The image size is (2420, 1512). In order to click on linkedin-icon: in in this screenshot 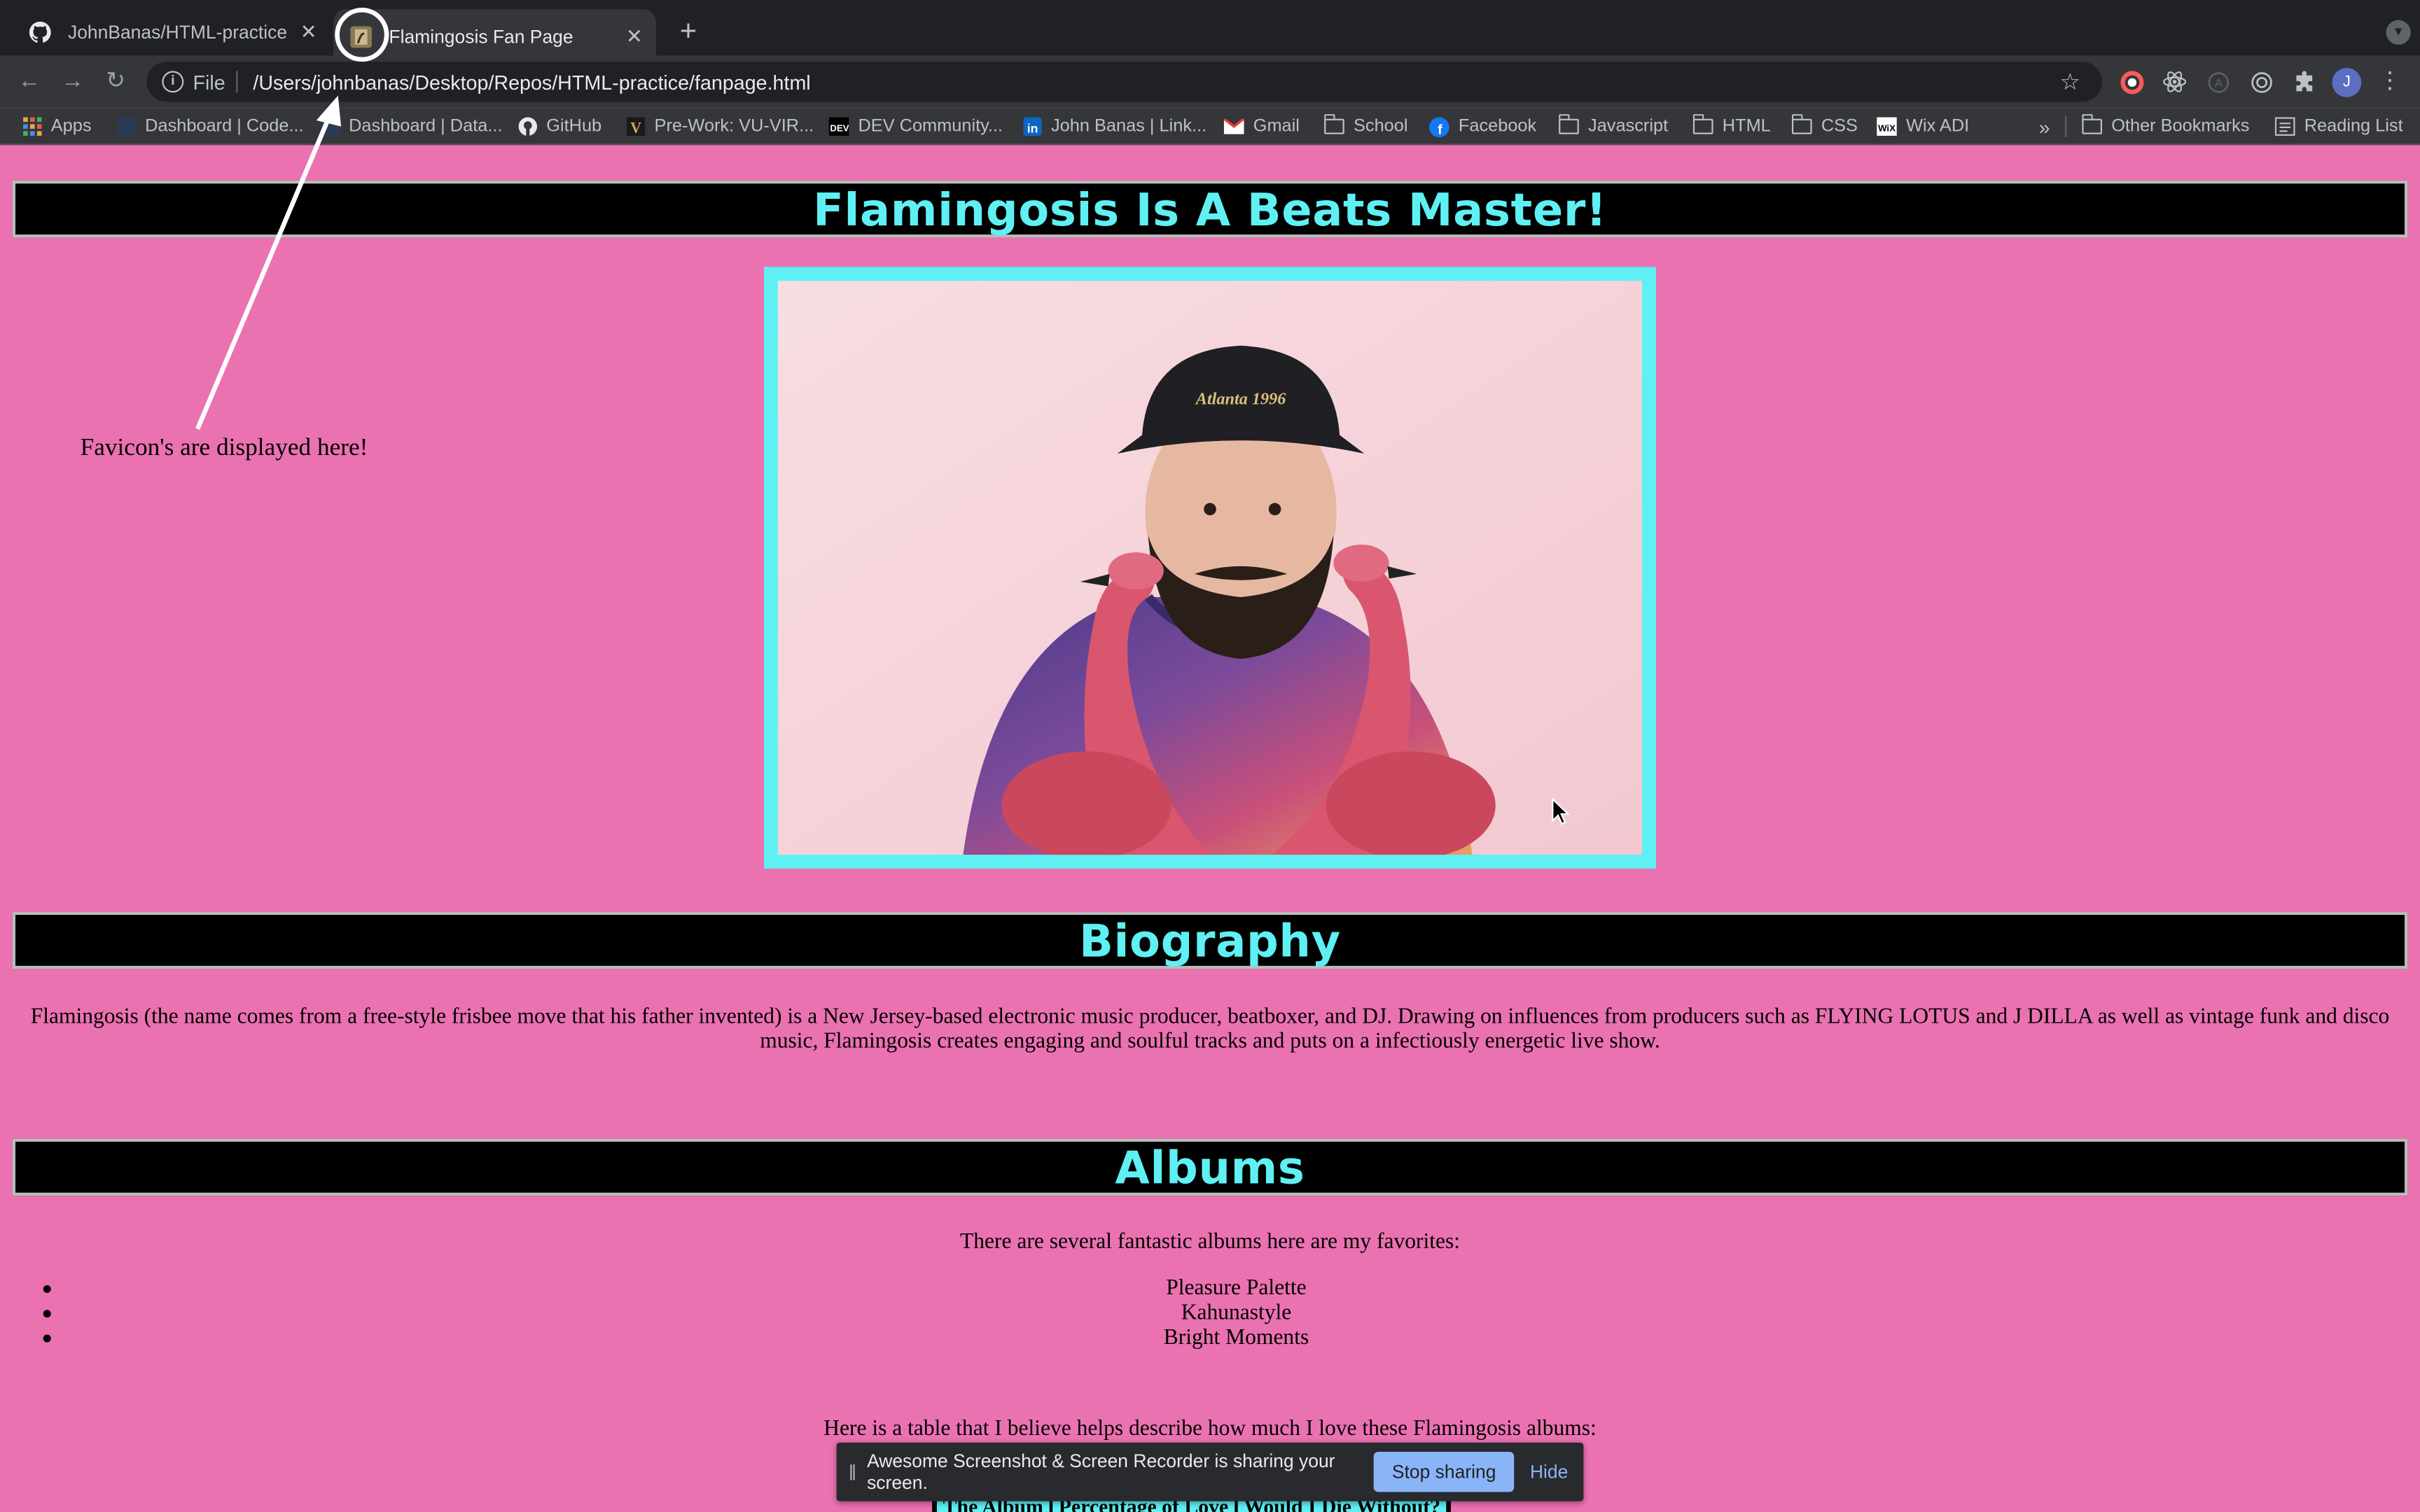, I will do `click(1032, 126)`.